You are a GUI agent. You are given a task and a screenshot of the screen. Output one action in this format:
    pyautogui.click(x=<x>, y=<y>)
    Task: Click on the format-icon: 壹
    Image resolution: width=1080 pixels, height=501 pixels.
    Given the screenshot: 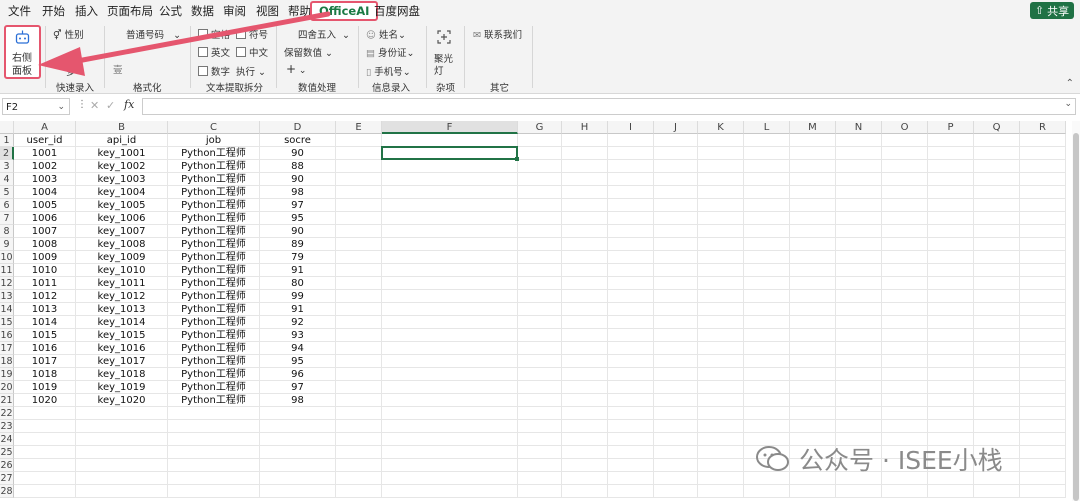 What is the action you would take?
    pyautogui.click(x=118, y=69)
    